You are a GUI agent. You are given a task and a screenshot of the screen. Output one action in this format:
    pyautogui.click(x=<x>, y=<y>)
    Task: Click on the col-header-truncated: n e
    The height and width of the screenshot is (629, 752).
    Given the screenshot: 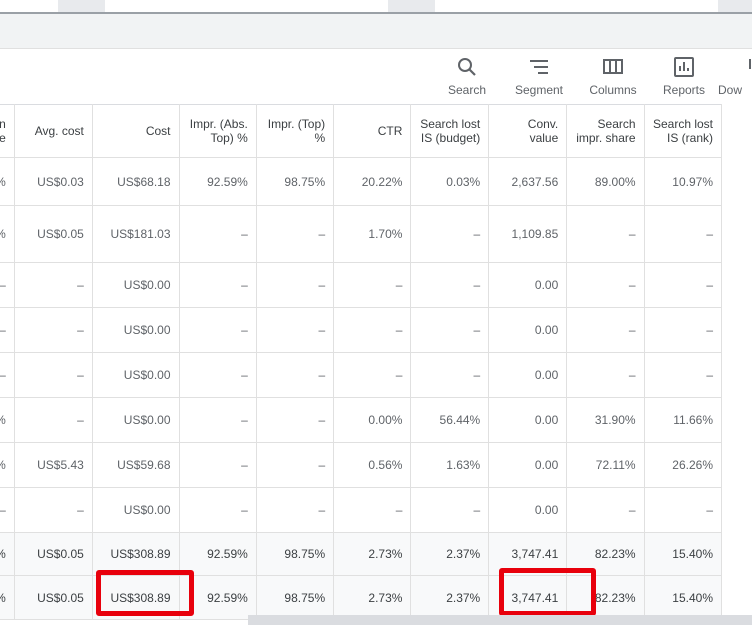 What is the action you would take?
    pyautogui.click(x=7, y=131)
    